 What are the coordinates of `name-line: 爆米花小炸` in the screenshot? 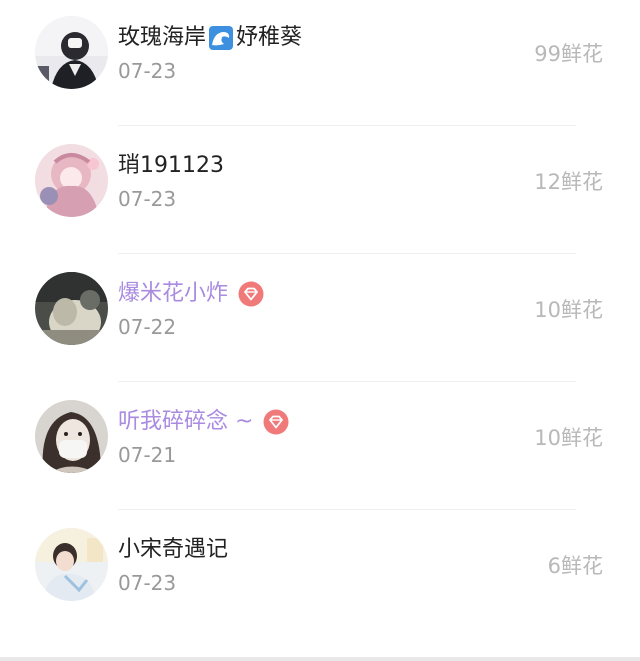 It's located at (191, 294).